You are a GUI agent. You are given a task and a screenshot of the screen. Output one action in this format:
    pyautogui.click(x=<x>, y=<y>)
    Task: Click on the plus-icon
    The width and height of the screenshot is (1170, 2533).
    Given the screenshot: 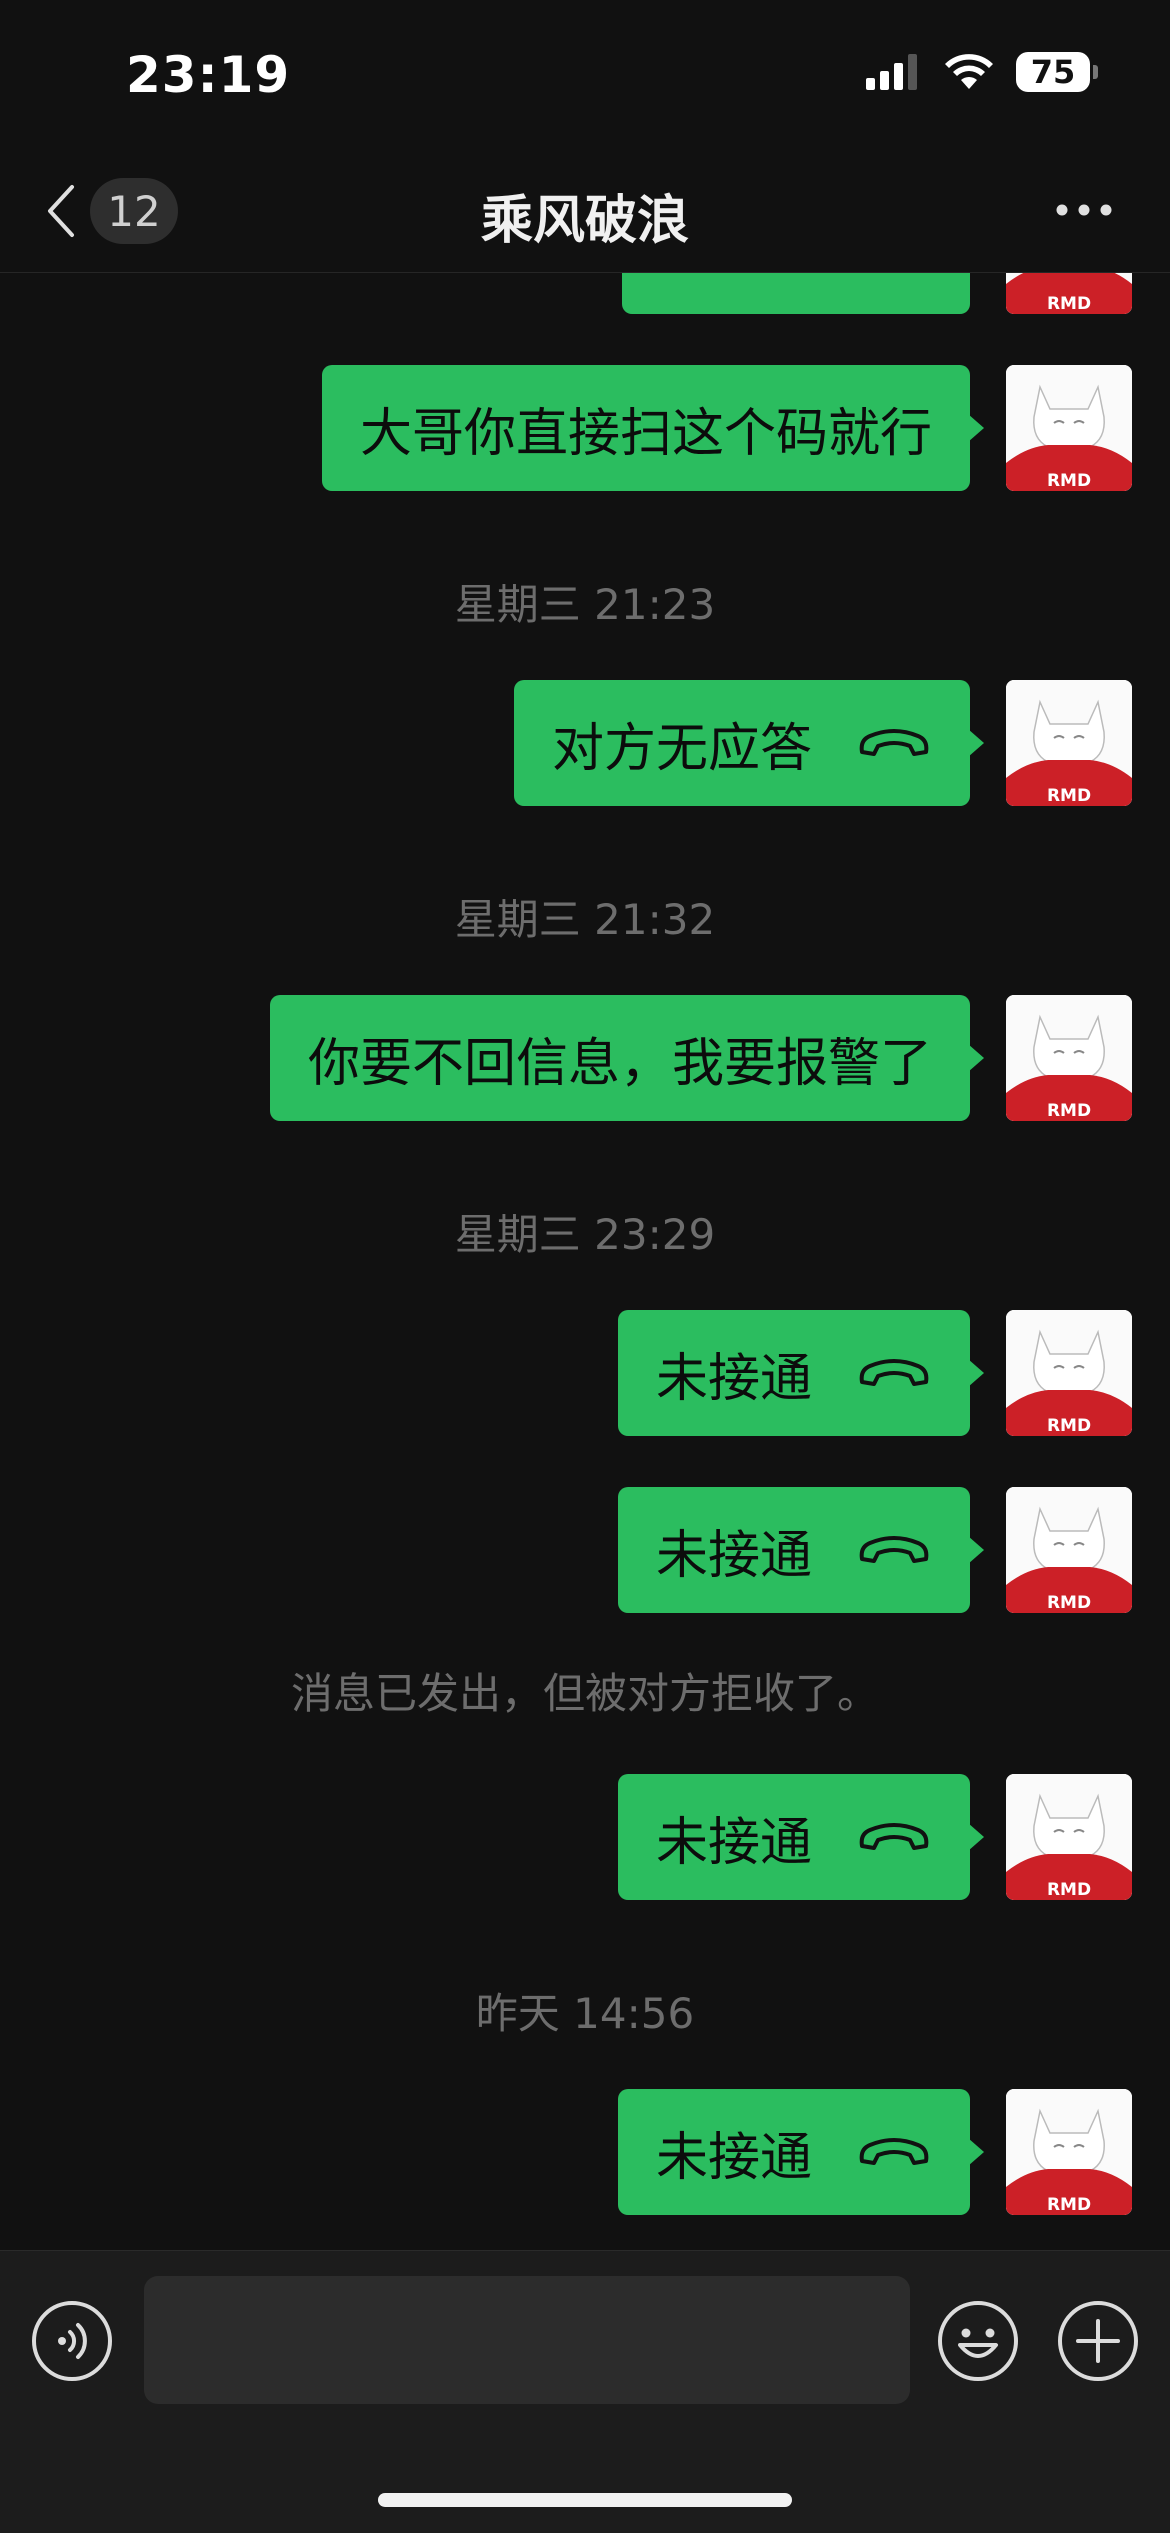 What is the action you would take?
    pyautogui.click(x=1098, y=2341)
    